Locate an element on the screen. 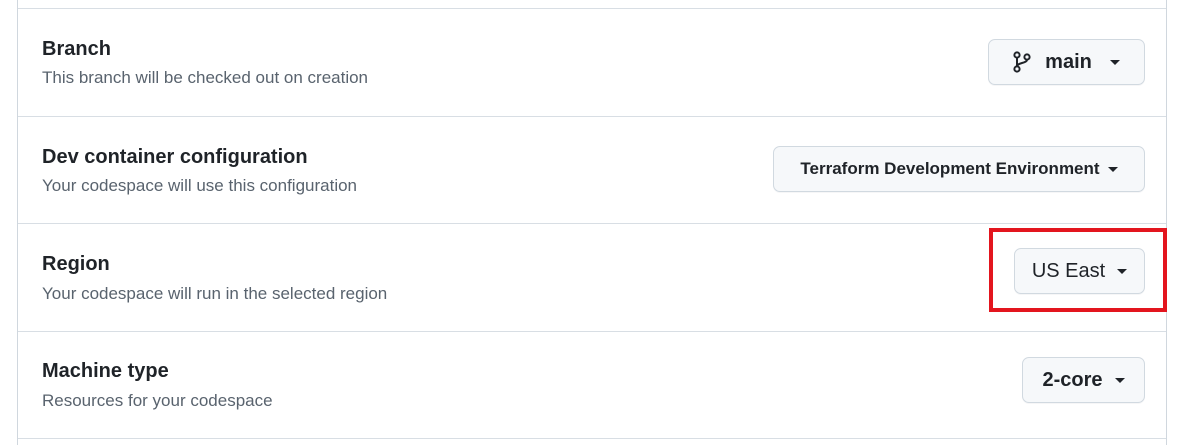 Image resolution: width=1186 pixels, height=446 pixels. dev-container-select-button: Terraform Development Environment is located at coordinates (959, 169).